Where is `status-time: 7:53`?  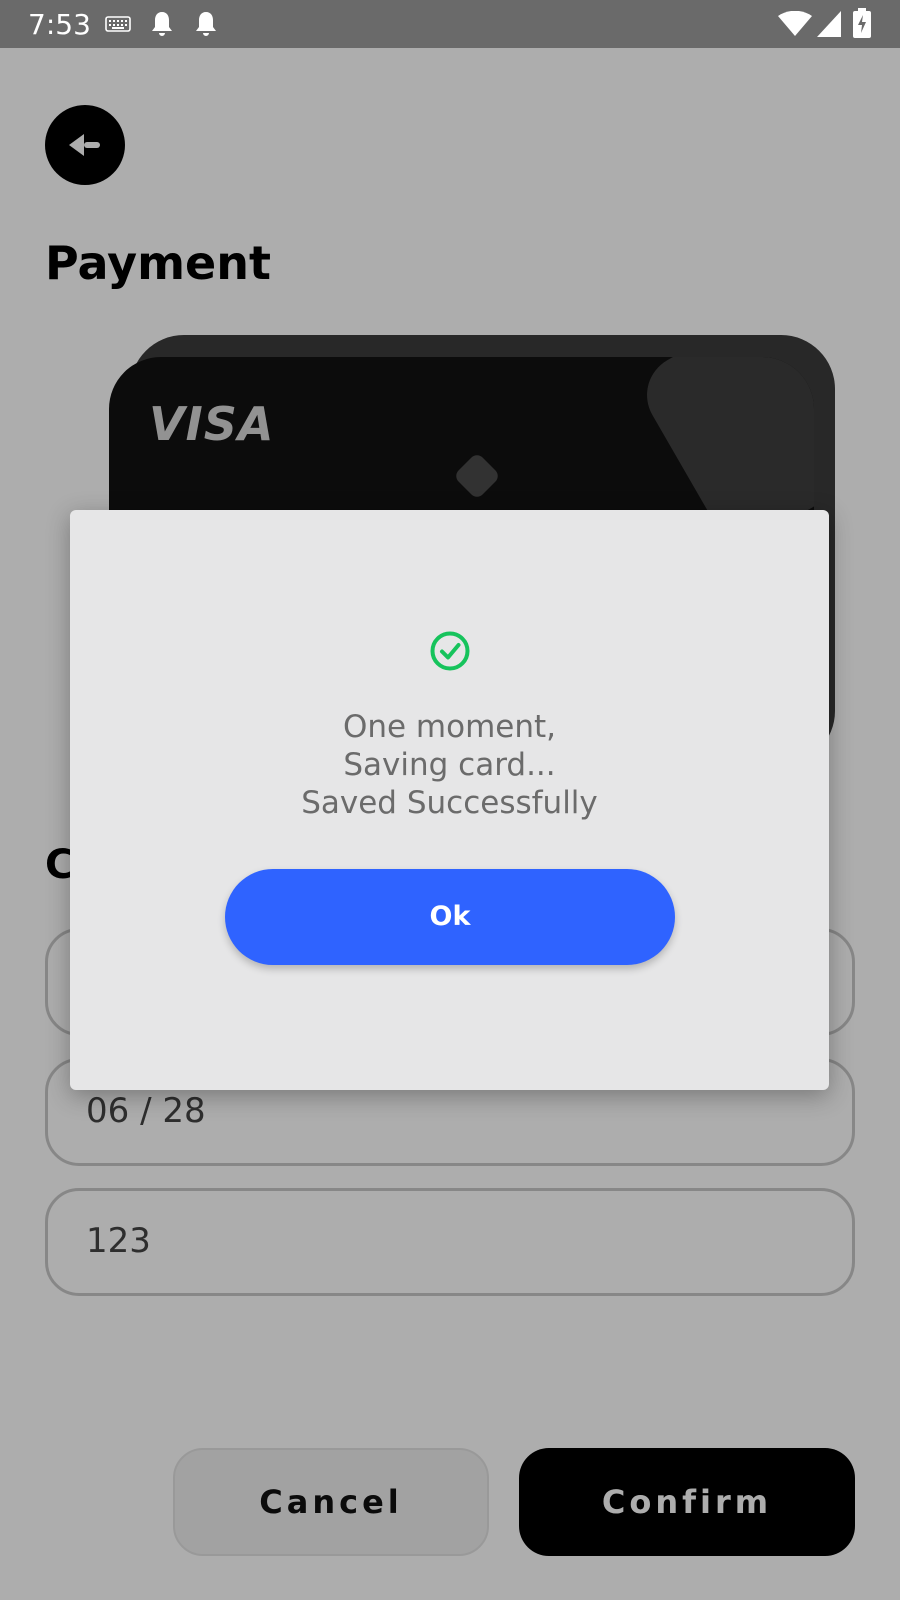 status-time: 7:53 is located at coordinates (59, 24).